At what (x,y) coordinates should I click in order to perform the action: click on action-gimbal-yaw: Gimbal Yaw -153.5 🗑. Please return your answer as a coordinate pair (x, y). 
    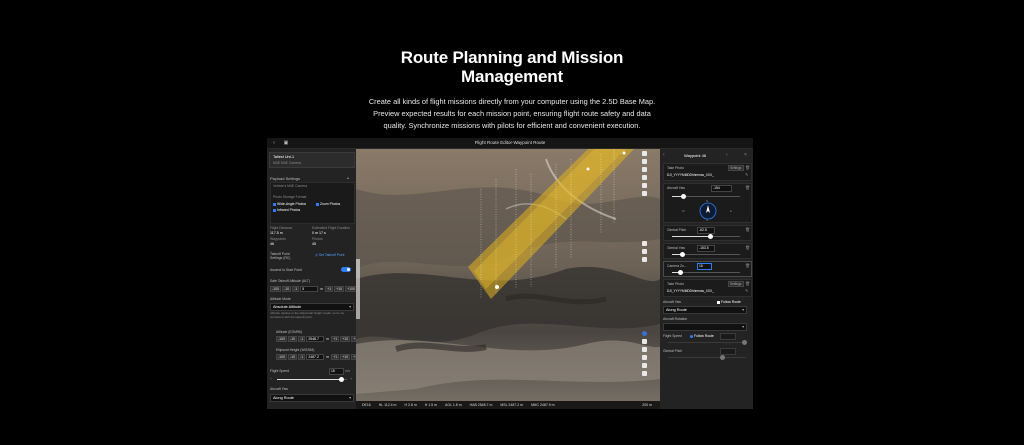
    Looking at the image, I should click on (707, 251).